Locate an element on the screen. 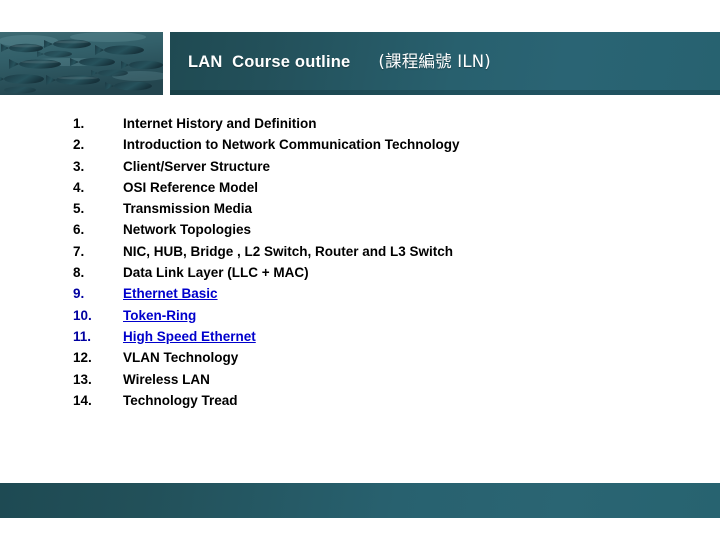 Image resolution: width=720 pixels, height=540 pixels. outline-item: 14. Technology Tread is located at coordinates (360, 400).